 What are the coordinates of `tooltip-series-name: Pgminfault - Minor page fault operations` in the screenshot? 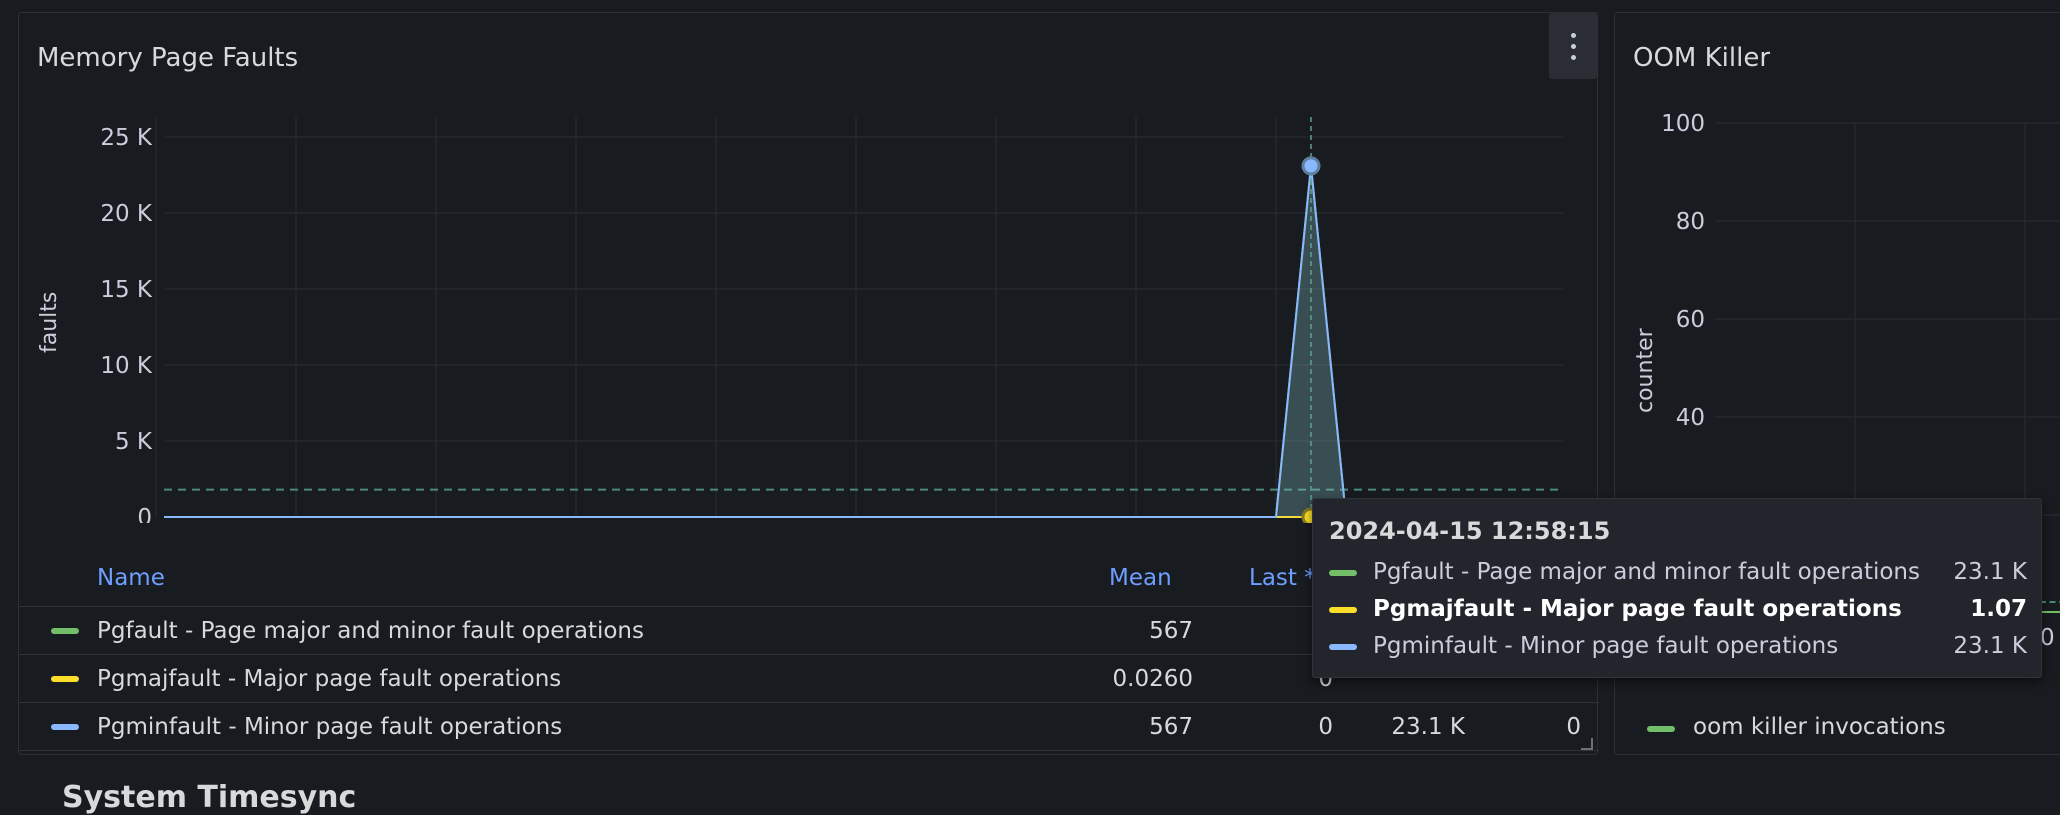 It's located at (1606, 646).